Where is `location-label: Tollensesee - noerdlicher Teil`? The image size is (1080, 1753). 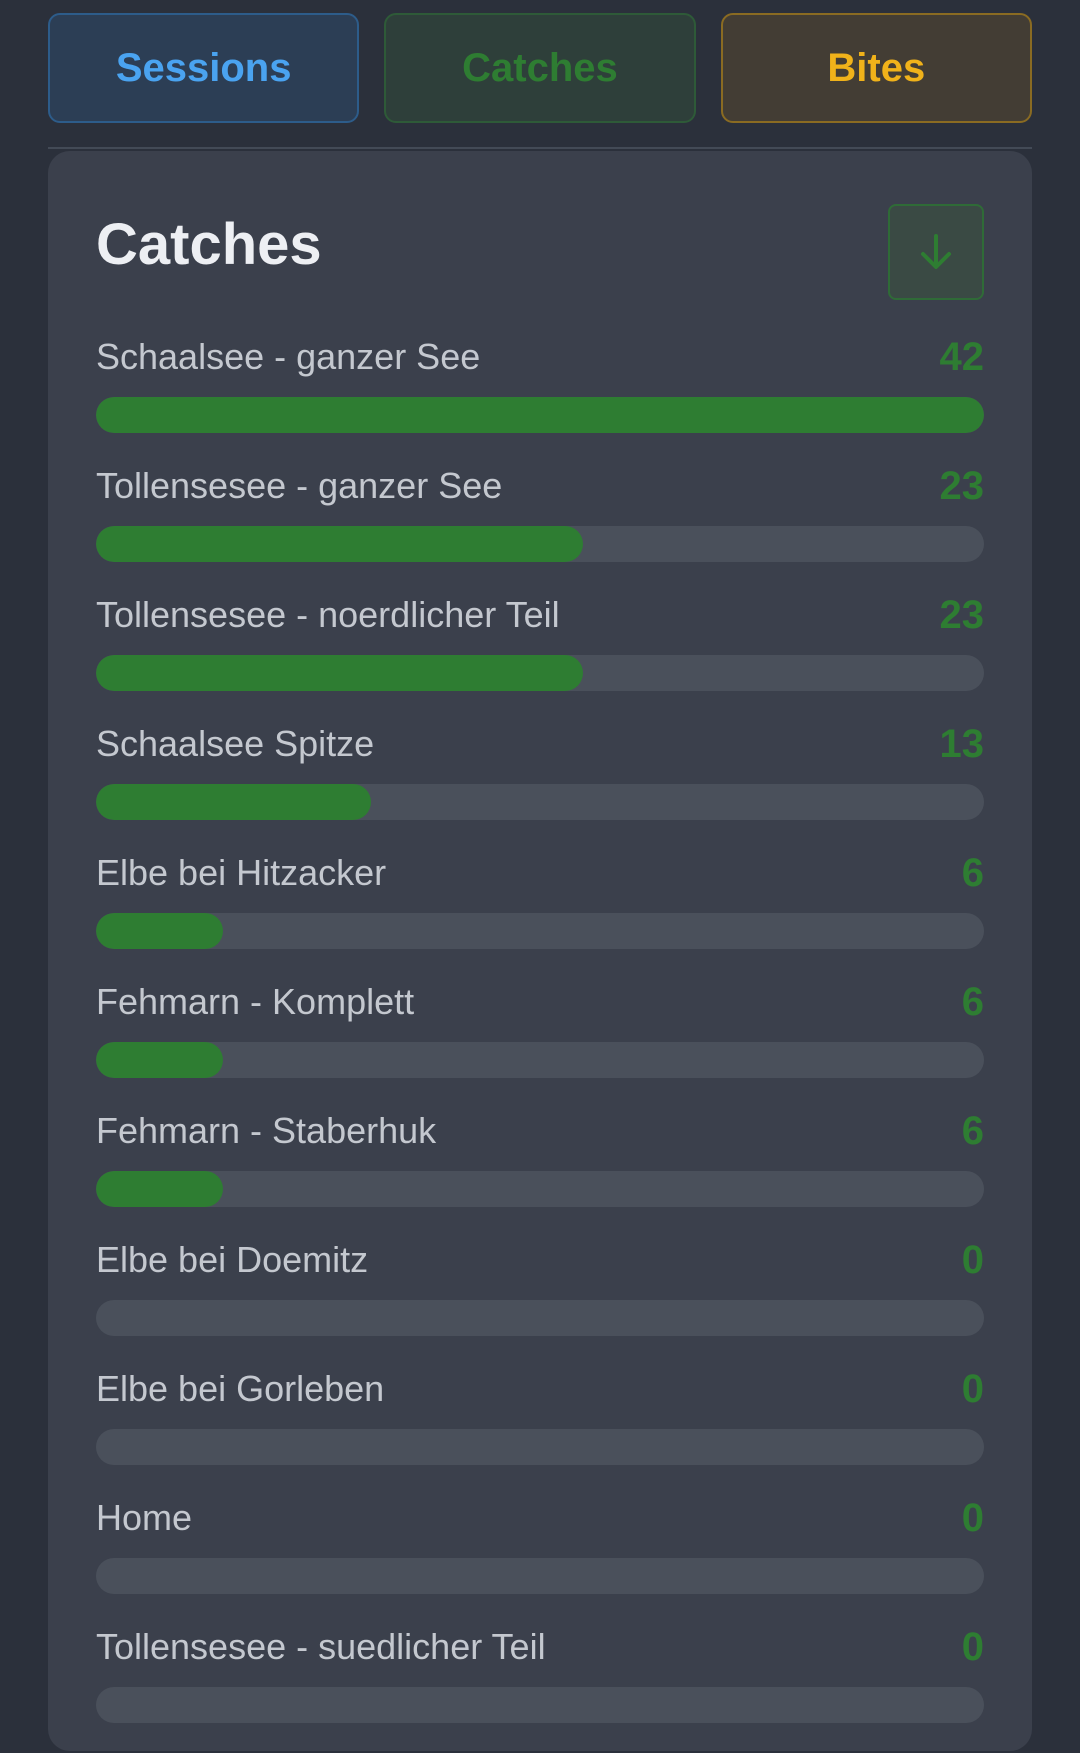 location-label: Tollensesee - noerdlicher Teil is located at coordinates (328, 614).